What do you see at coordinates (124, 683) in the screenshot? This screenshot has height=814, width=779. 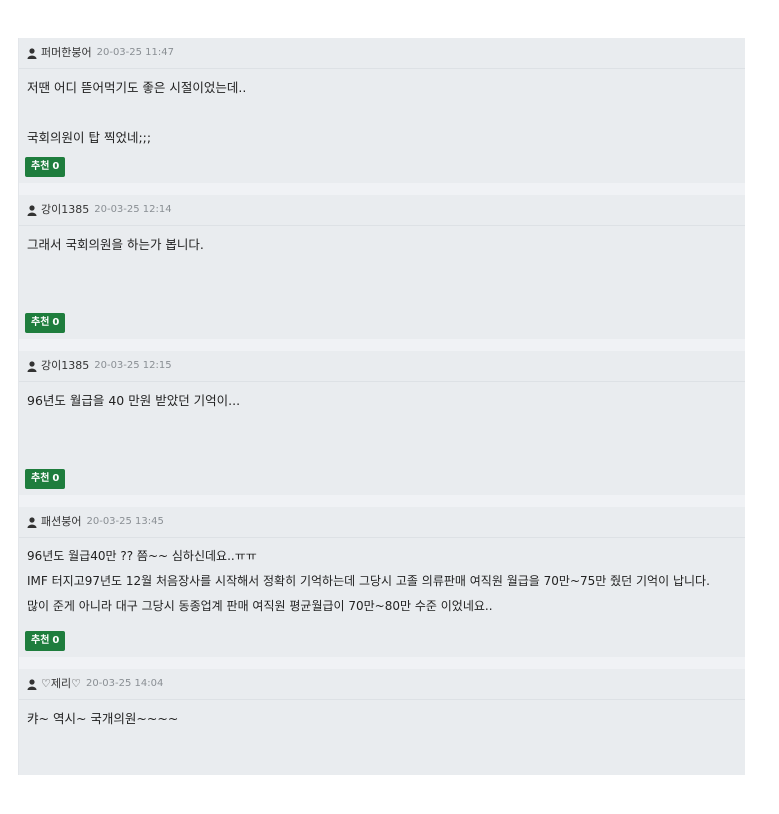 I see `comment-time: 20-03-25 14:04` at bounding box center [124, 683].